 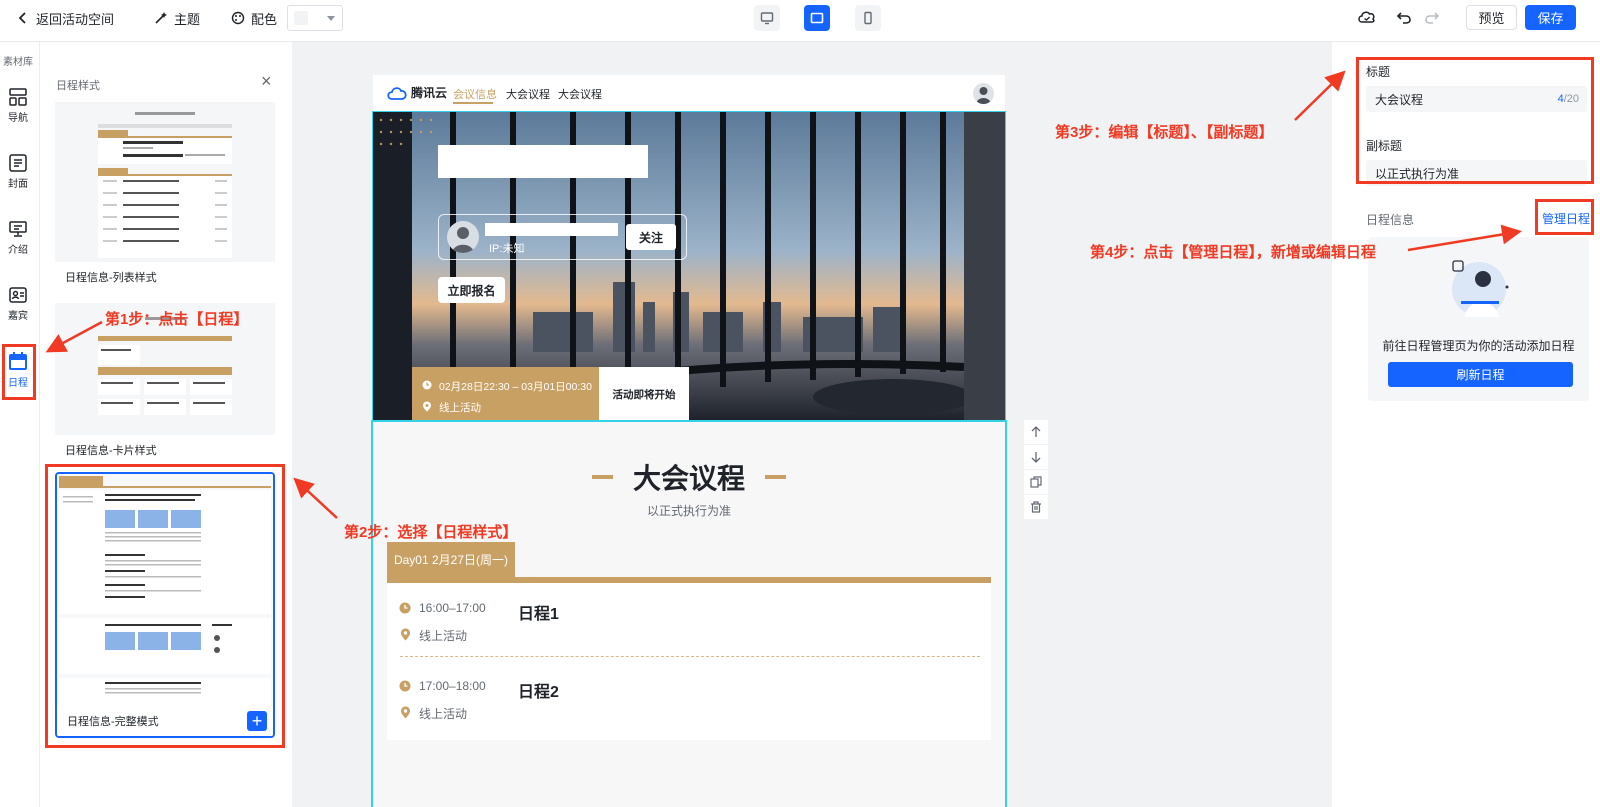 I want to click on schedule-time: 16:00–17:00, so click(x=452, y=608).